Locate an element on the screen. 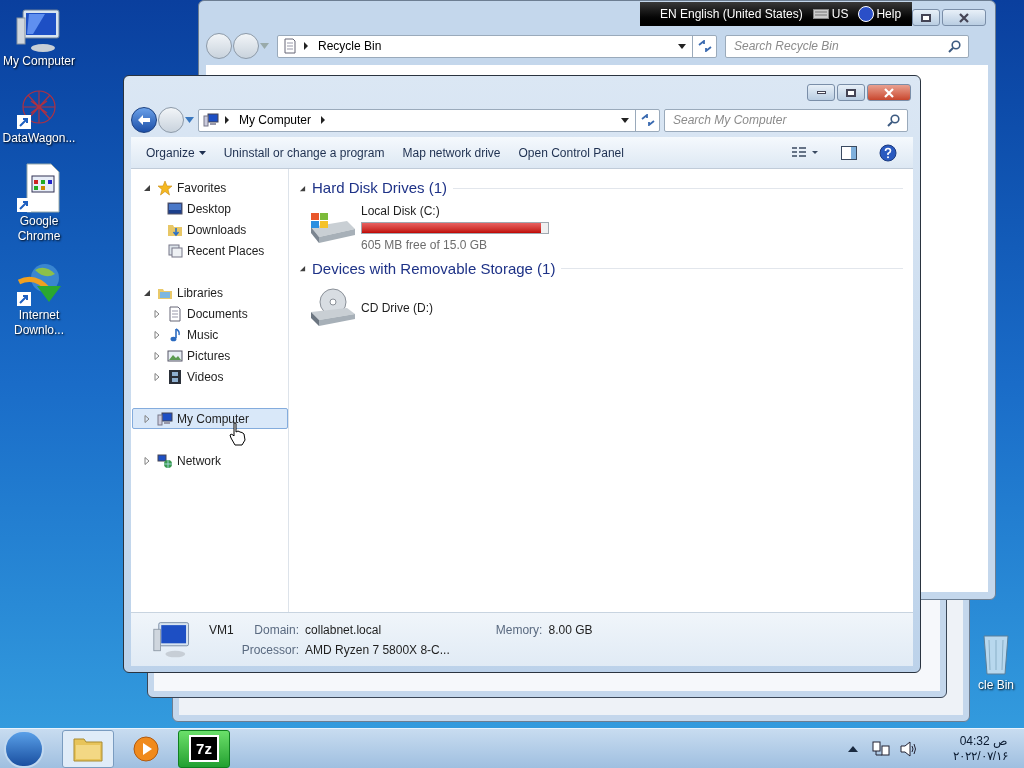  breadcrumb-item: My Computer is located at coordinates (275, 120).